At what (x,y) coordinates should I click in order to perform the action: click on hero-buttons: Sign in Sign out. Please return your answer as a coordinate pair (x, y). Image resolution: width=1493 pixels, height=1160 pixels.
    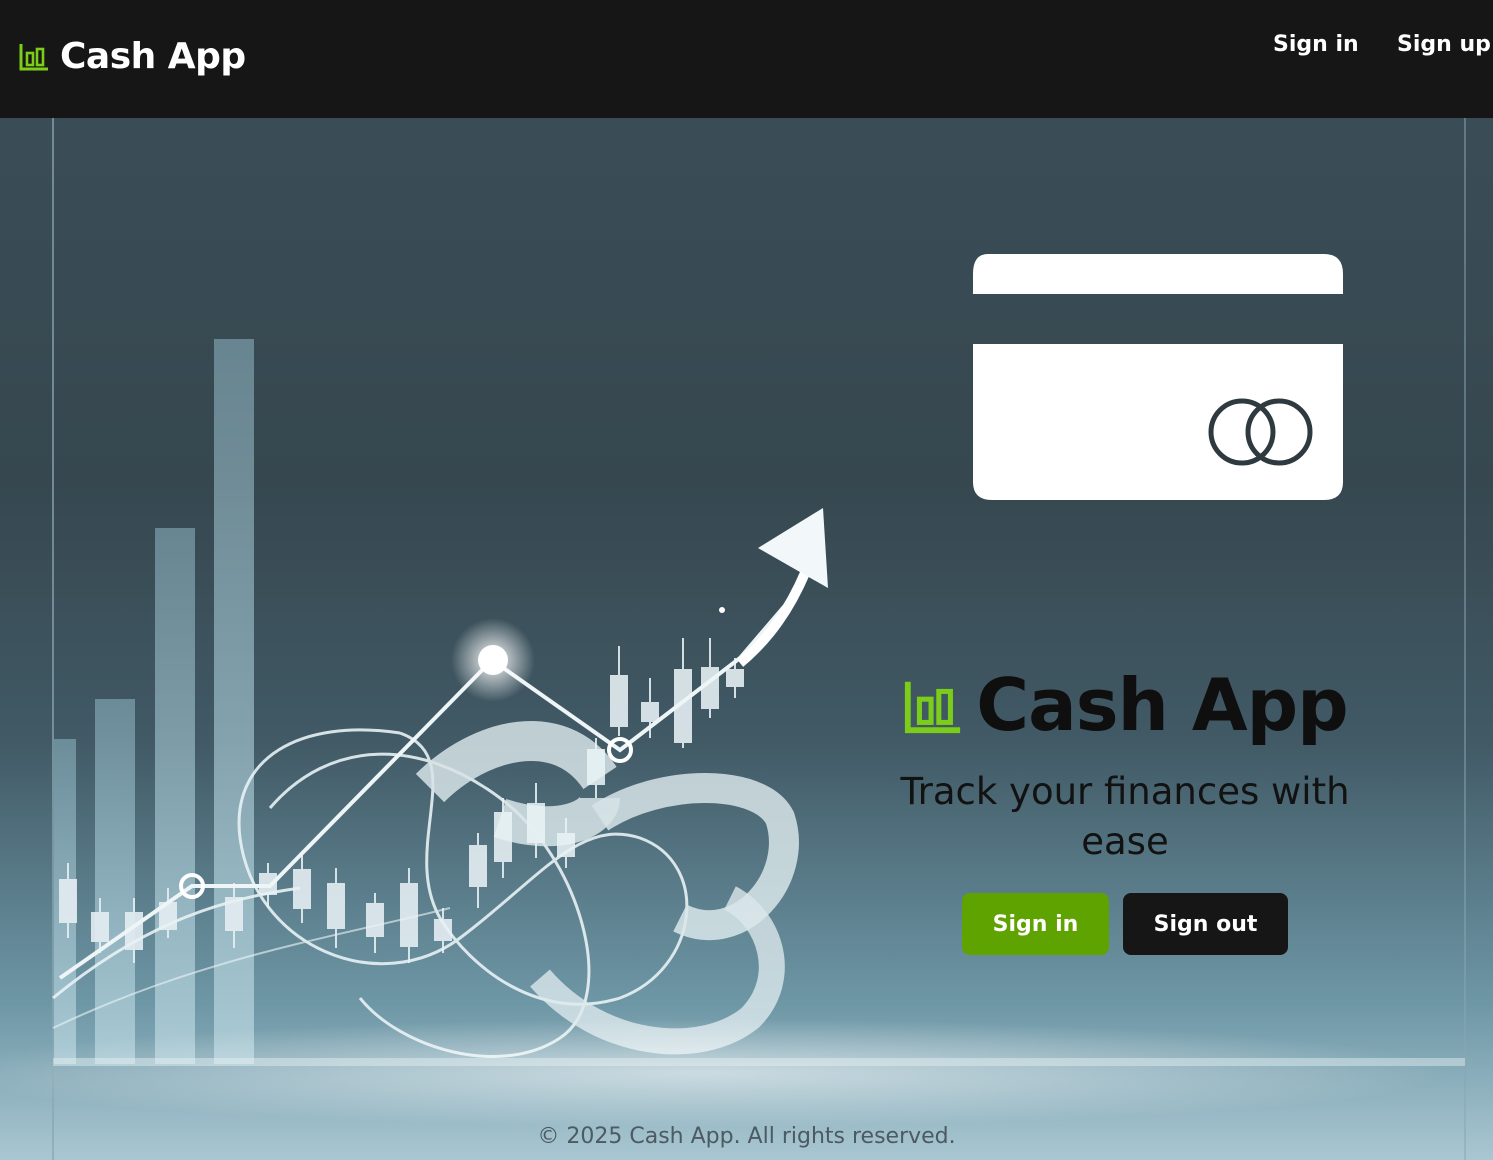
    Looking at the image, I should click on (1125, 924).